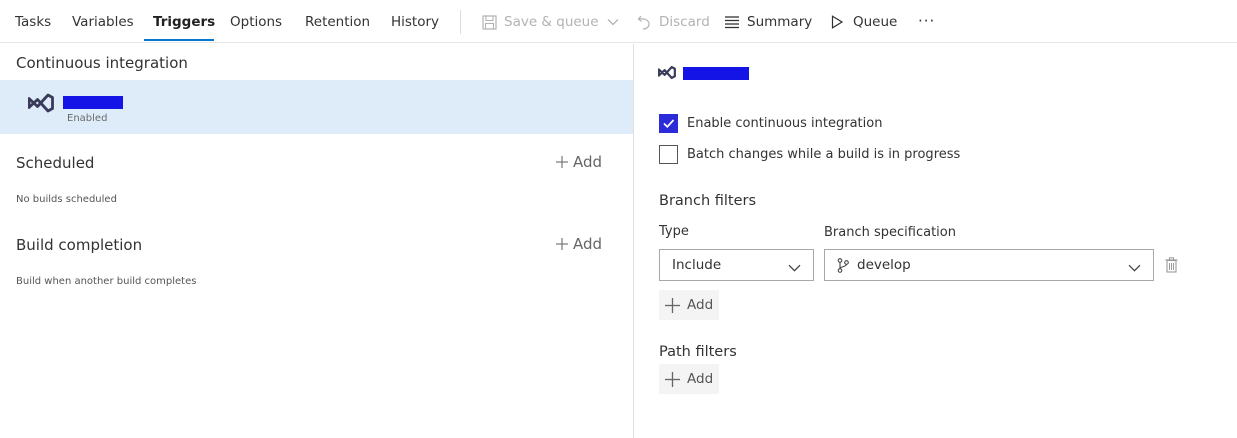 This screenshot has height=438, width=1237. I want to click on tab-retention: Retention, so click(337, 22).